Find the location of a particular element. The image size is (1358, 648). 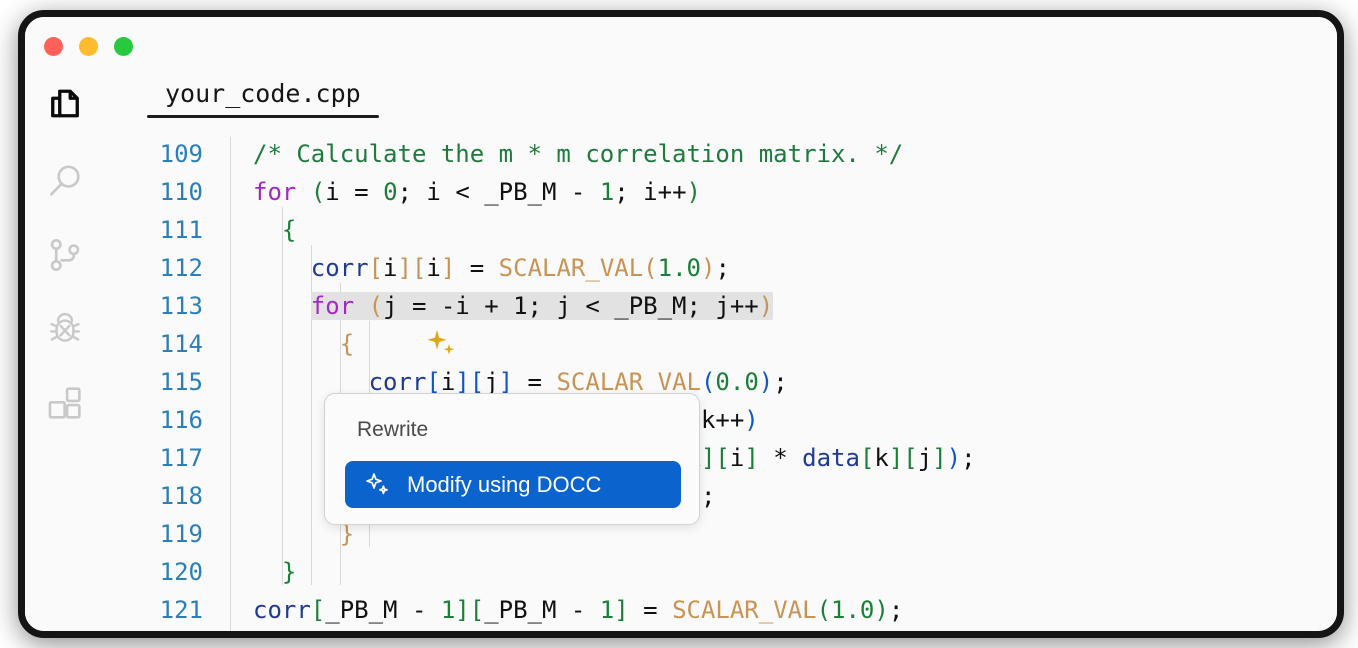

line-number: 117 is located at coordinates (181, 458).